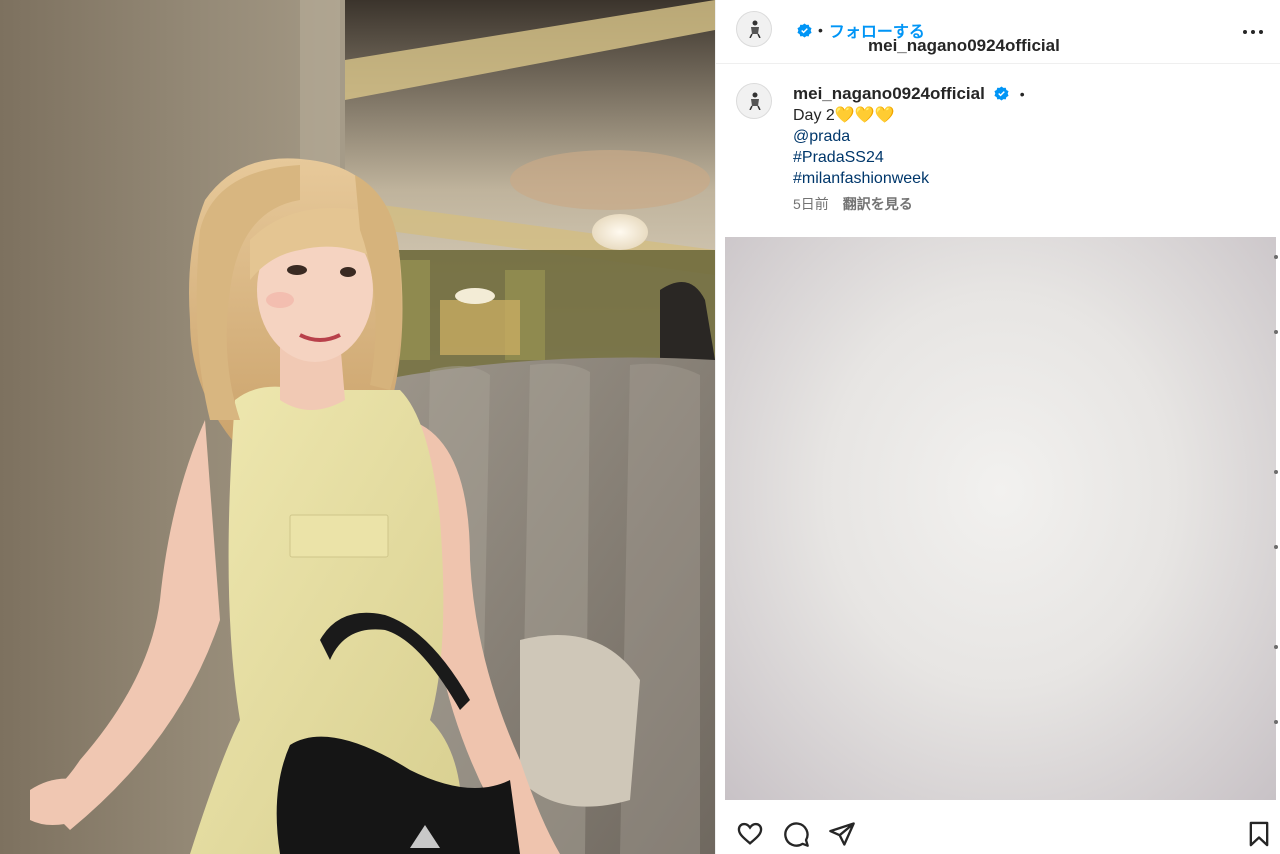 Image resolution: width=1280 pixels, height=854 pixels. I want to click on comment-icon, so click(796, 834).